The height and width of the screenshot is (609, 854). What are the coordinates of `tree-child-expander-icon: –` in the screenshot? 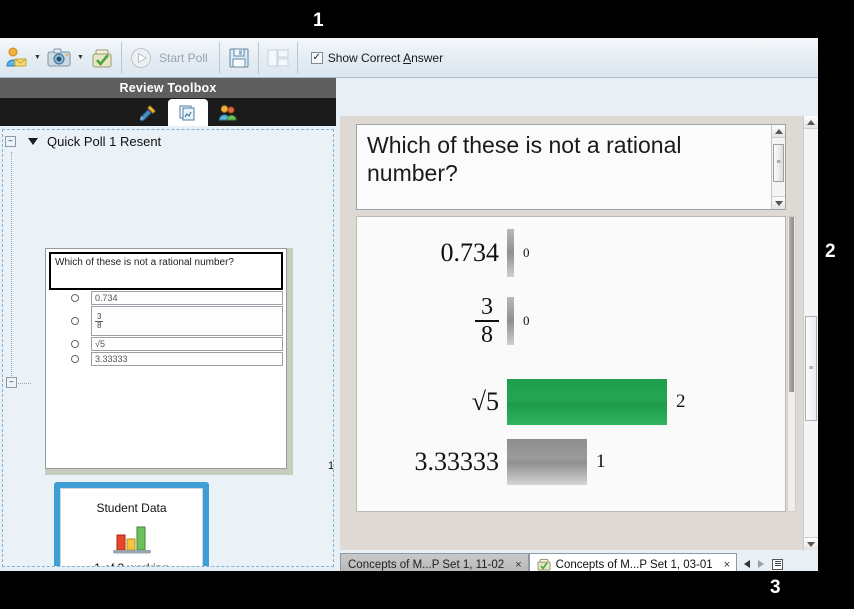 It's located at (11, 382).